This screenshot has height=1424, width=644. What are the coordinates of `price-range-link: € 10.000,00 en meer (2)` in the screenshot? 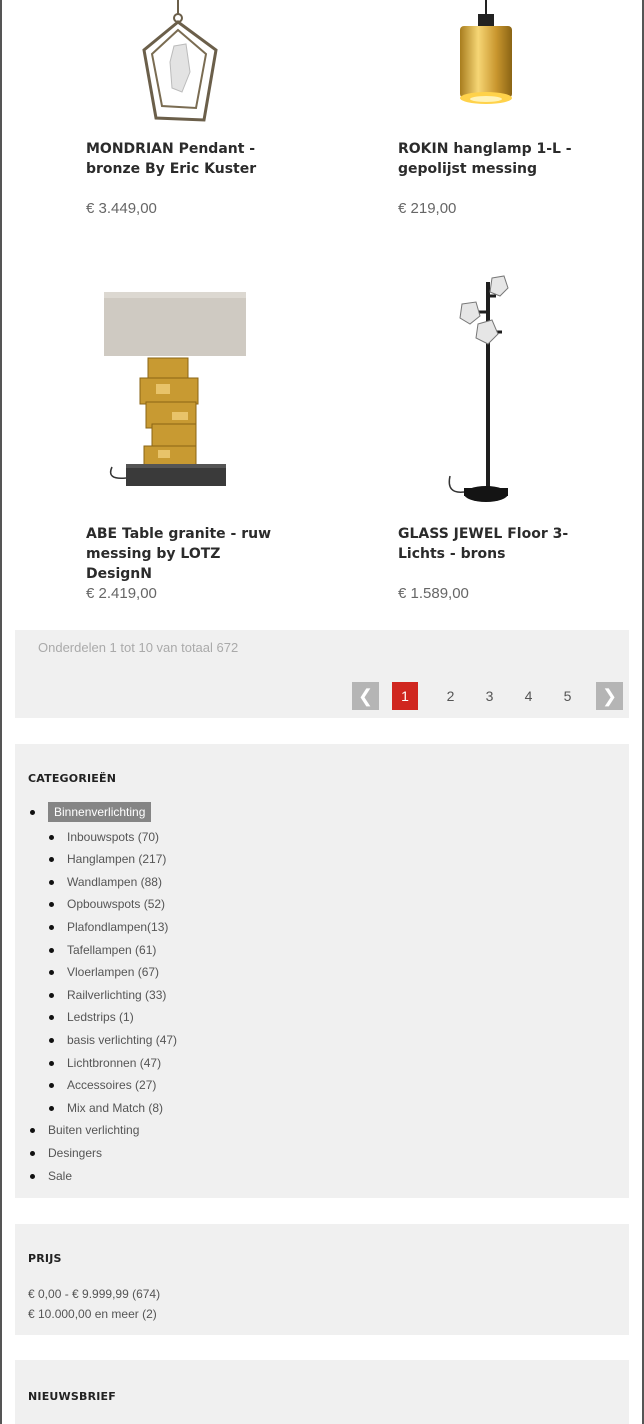 It's located at (94, 1314).